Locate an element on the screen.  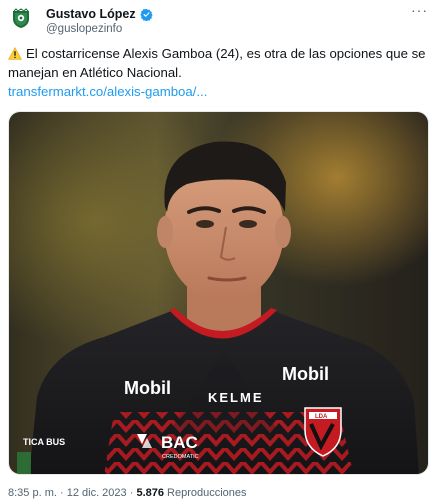
crest-text: LDA is located at coordinates (321, 417).